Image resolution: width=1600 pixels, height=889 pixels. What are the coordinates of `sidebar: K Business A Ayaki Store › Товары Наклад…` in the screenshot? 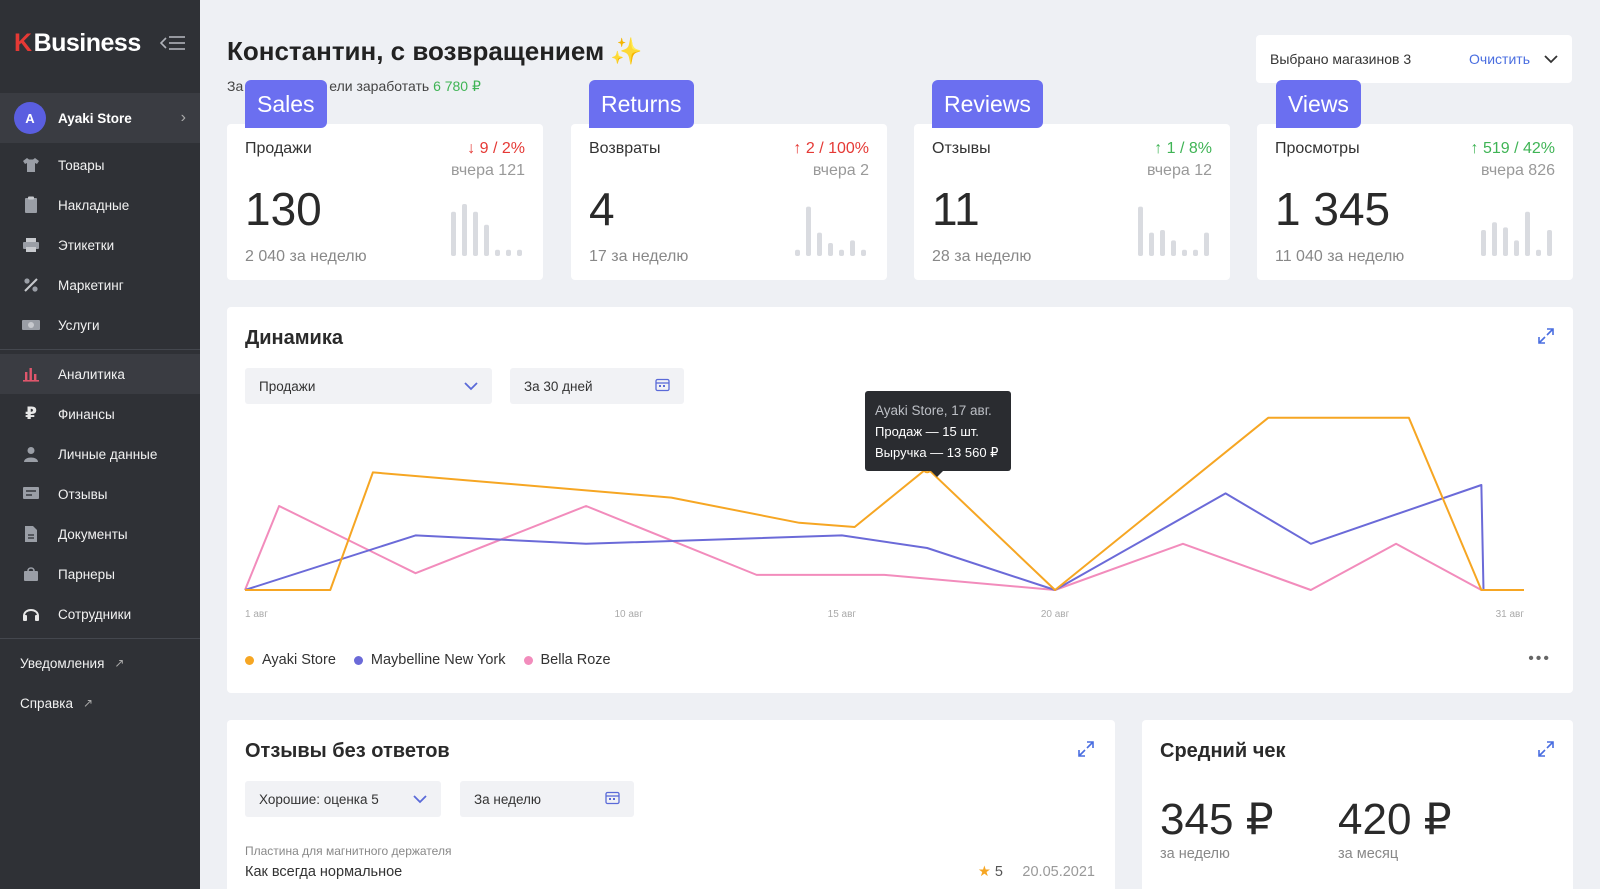 It's located at (100, 444).